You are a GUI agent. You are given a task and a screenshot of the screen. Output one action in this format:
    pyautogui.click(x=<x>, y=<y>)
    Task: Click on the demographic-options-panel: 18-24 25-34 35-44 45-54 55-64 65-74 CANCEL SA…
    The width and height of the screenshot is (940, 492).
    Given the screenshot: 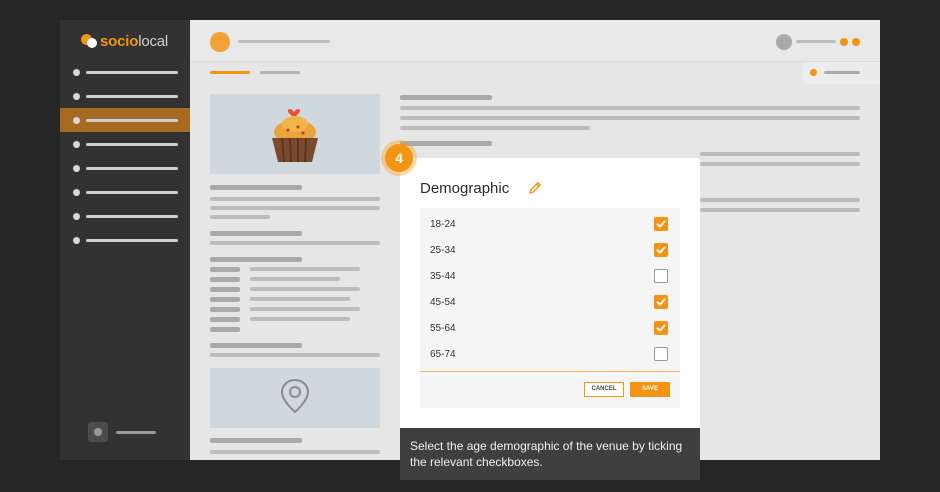 What is the action you would take?
    pyautogui.click(x=550, y=308)
    